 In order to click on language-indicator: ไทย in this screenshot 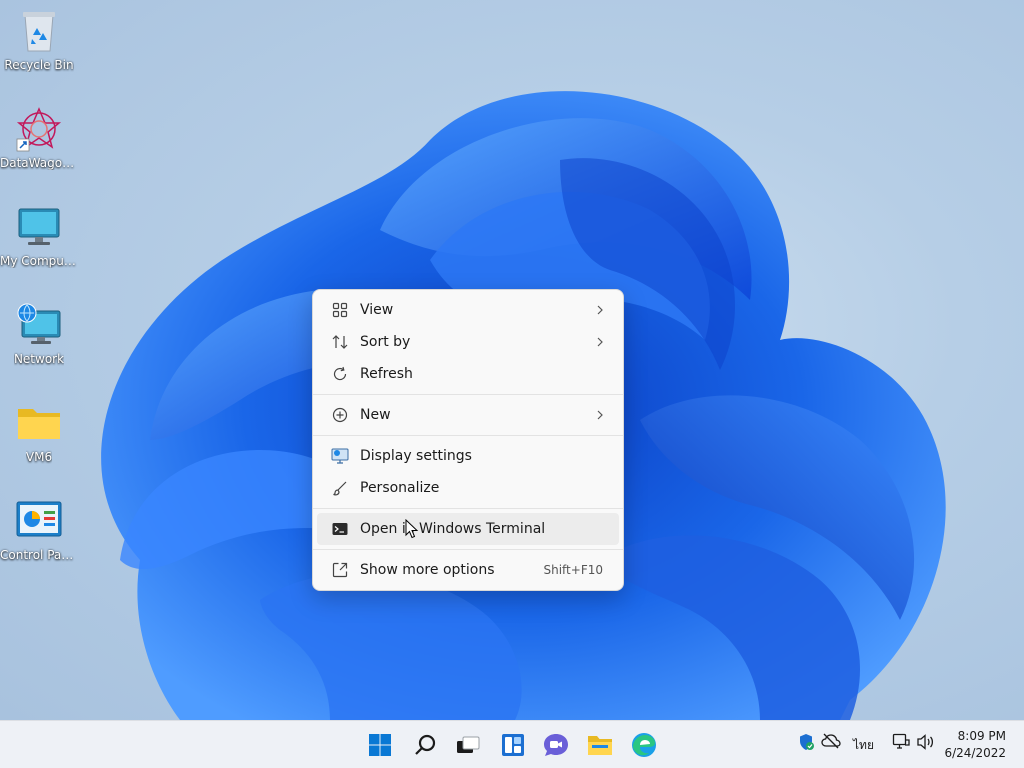, I will do `click(863, 745)`.